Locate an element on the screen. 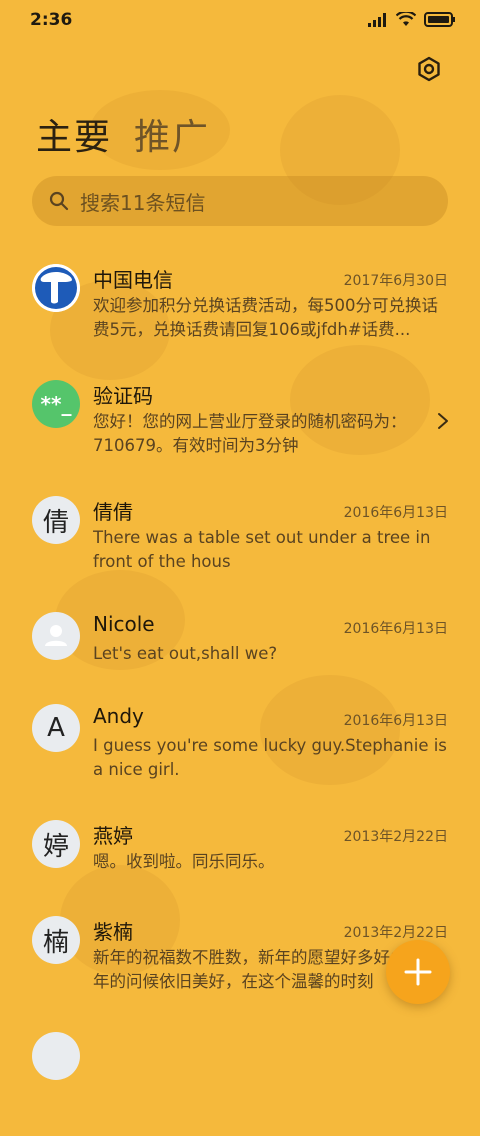 This screenshot has width=480, height=1136. verification-code-avatar: **_ is located at coordinates (56, 404).